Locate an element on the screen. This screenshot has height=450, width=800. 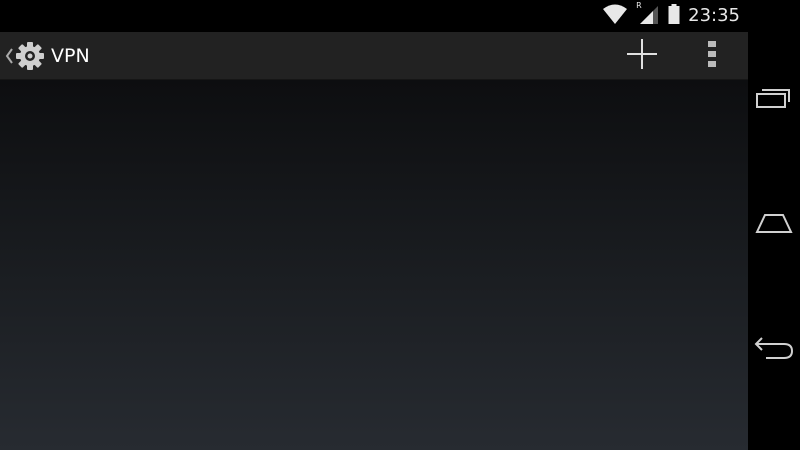
back-button is located at coordinates (774, 350).